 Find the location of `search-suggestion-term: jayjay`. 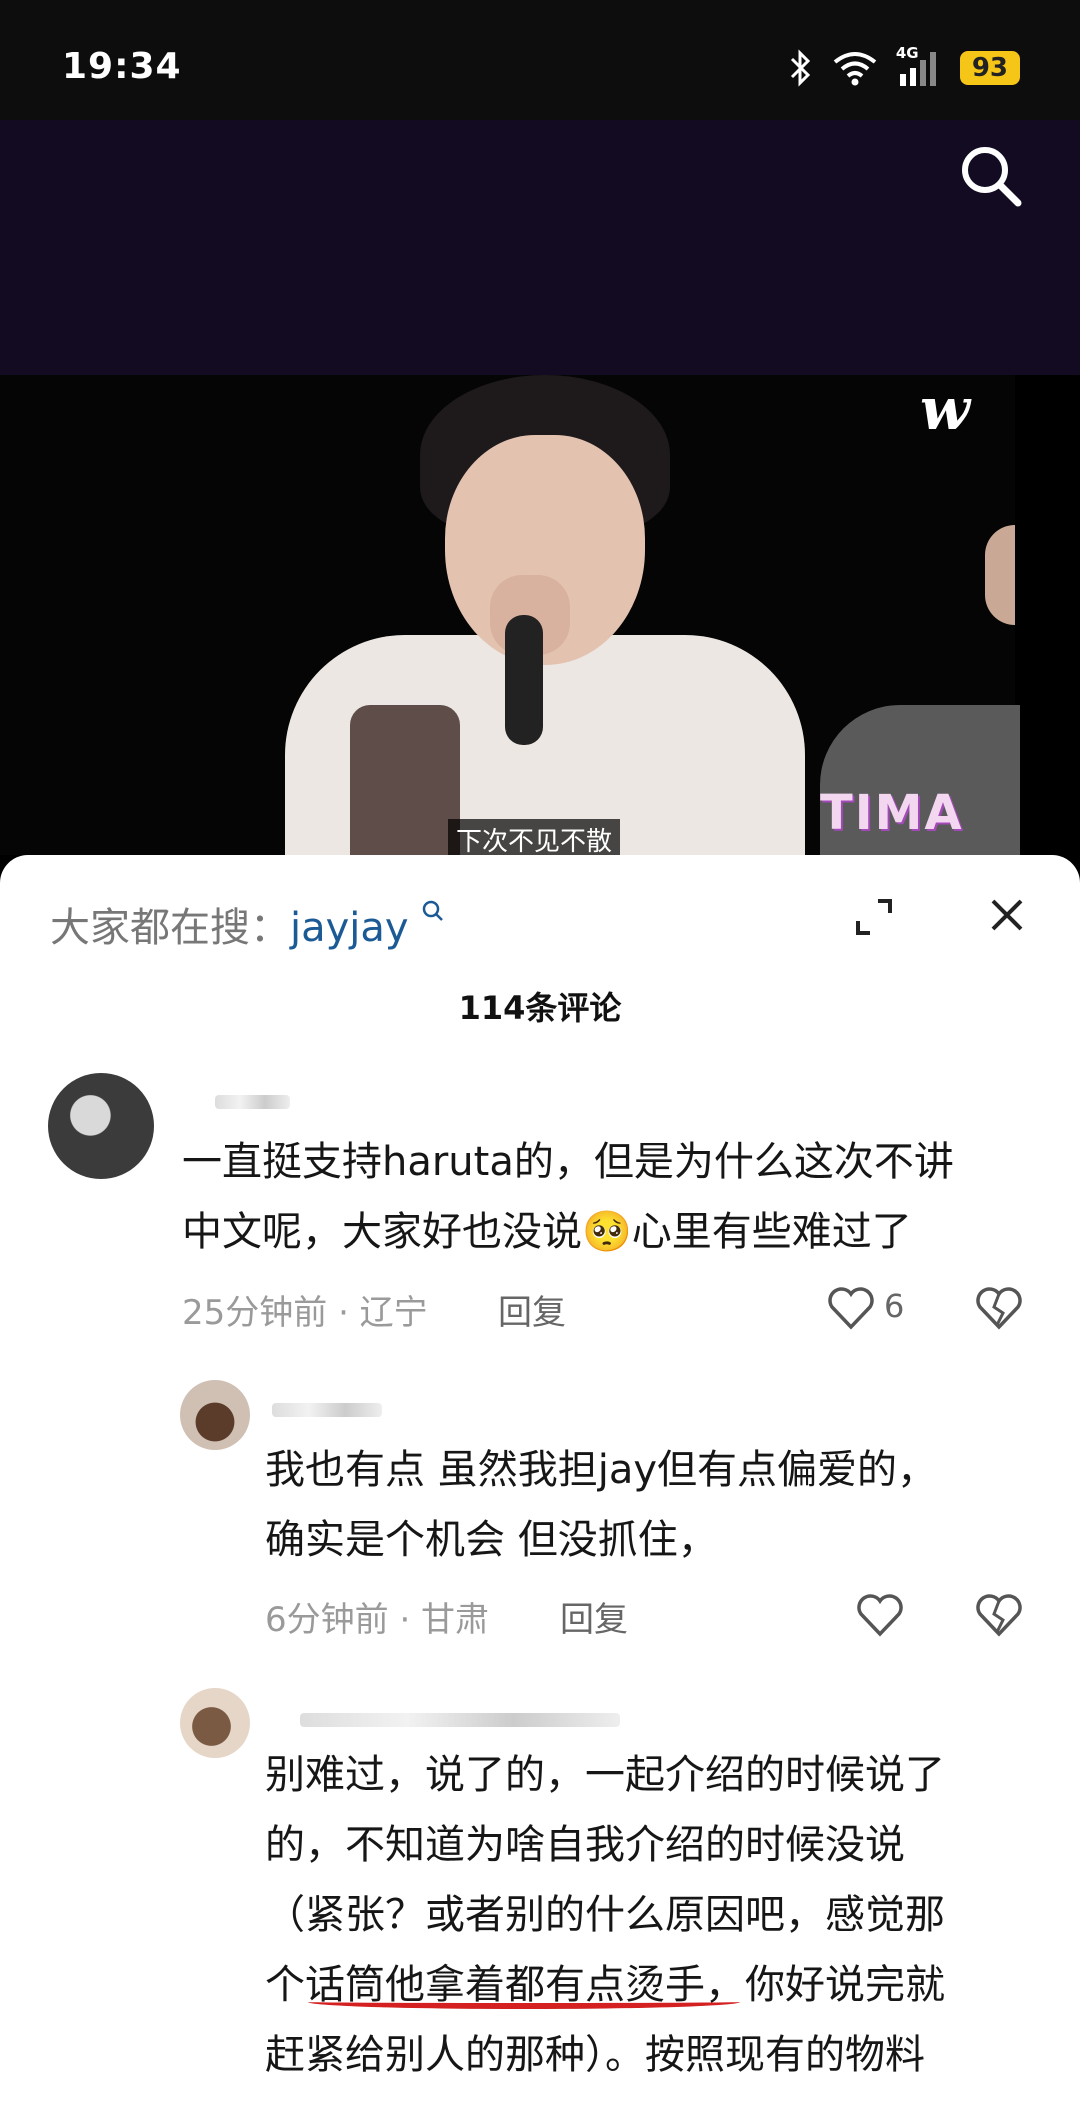

search-suggestion-term: jayjay is located at coordinates (349, 928).